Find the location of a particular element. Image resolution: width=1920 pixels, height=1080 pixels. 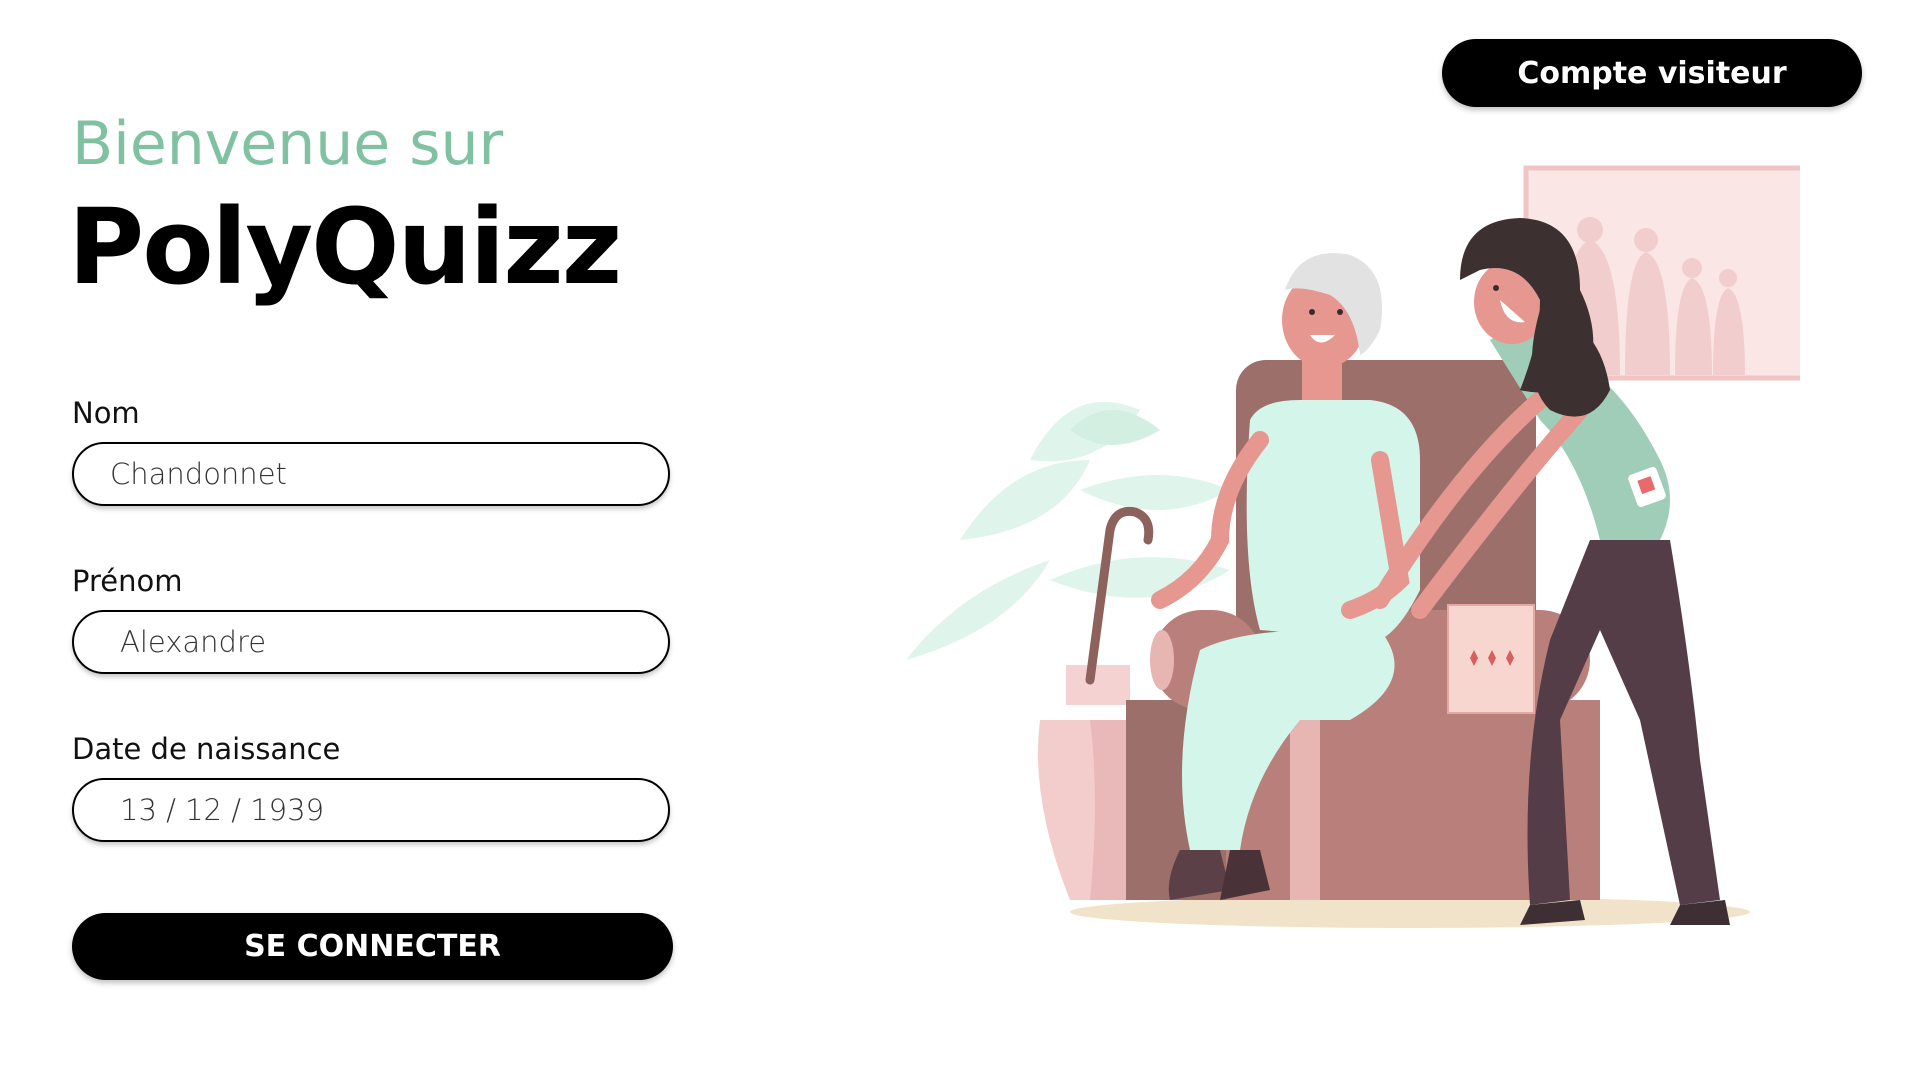

login-button: SE CONNECTER is located at coordinates (372, 946).